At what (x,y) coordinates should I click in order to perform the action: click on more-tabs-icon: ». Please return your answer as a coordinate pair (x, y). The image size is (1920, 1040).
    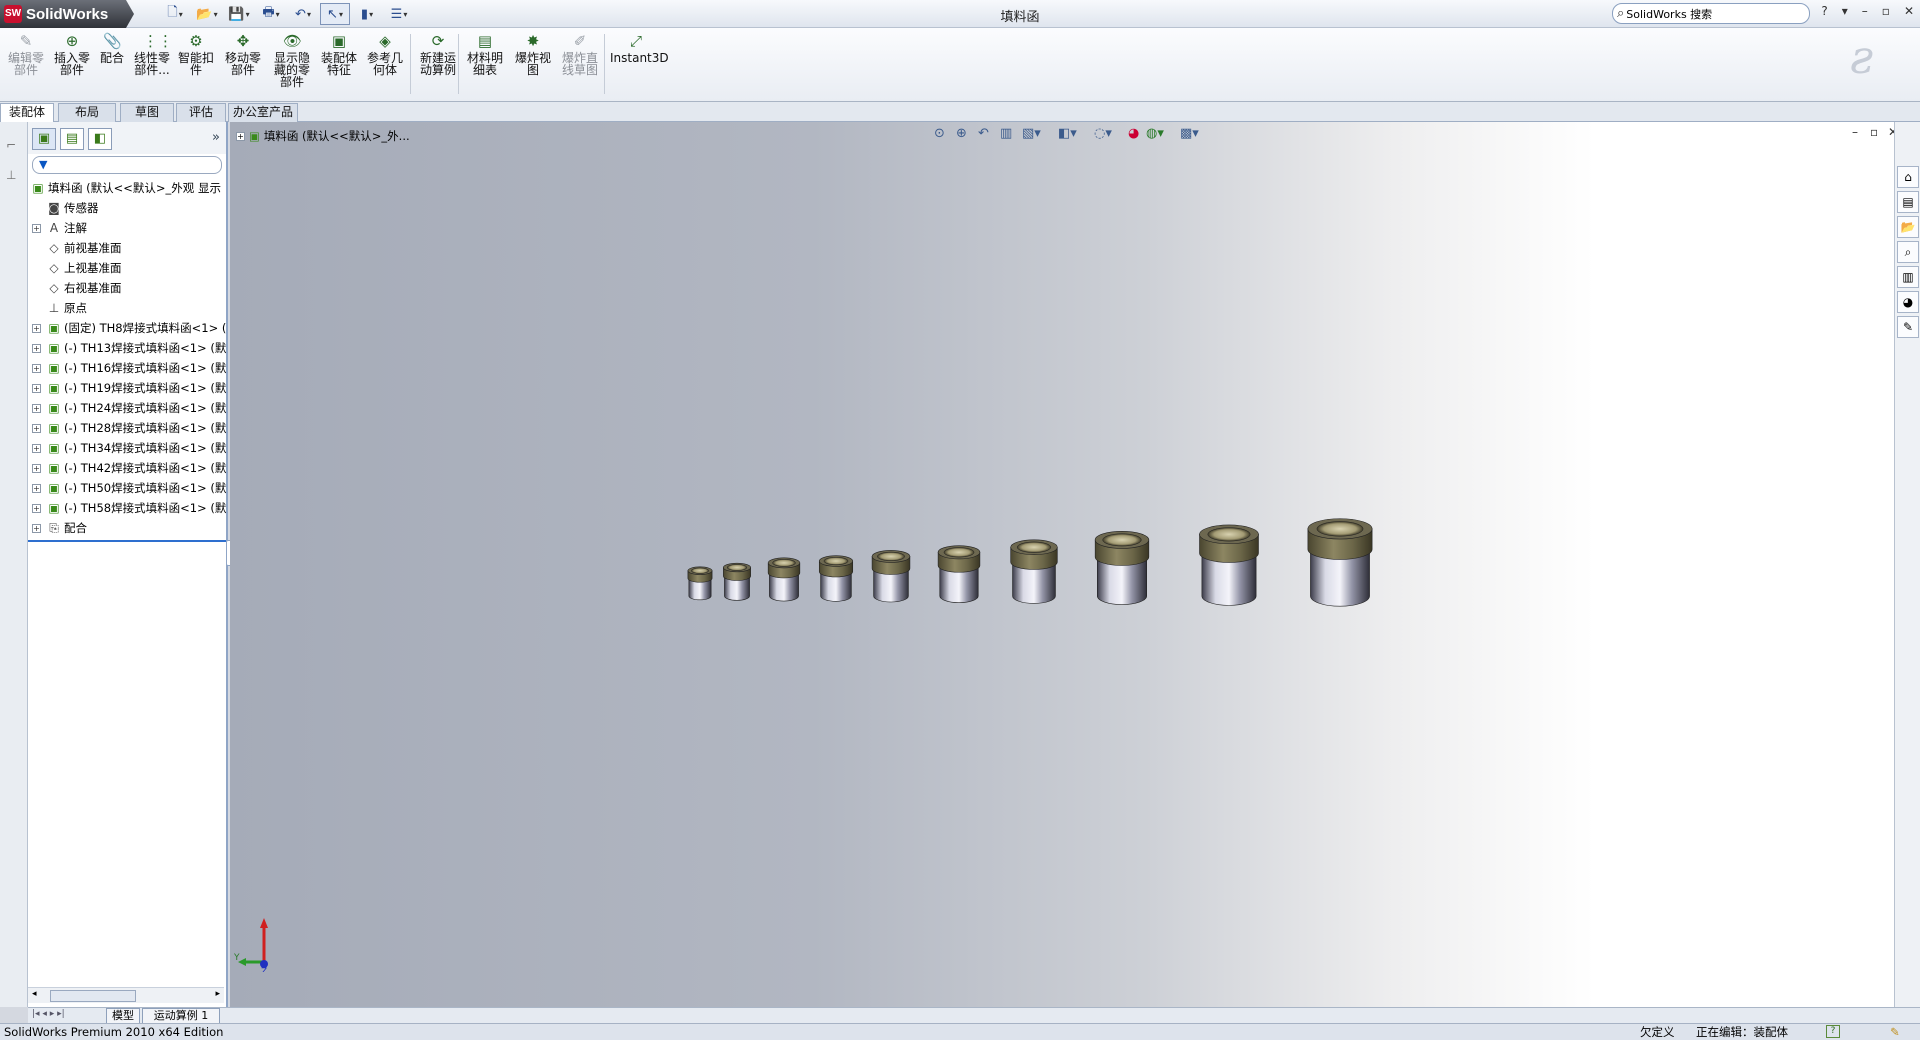
    Looking at the image, I should click on (216, 137).